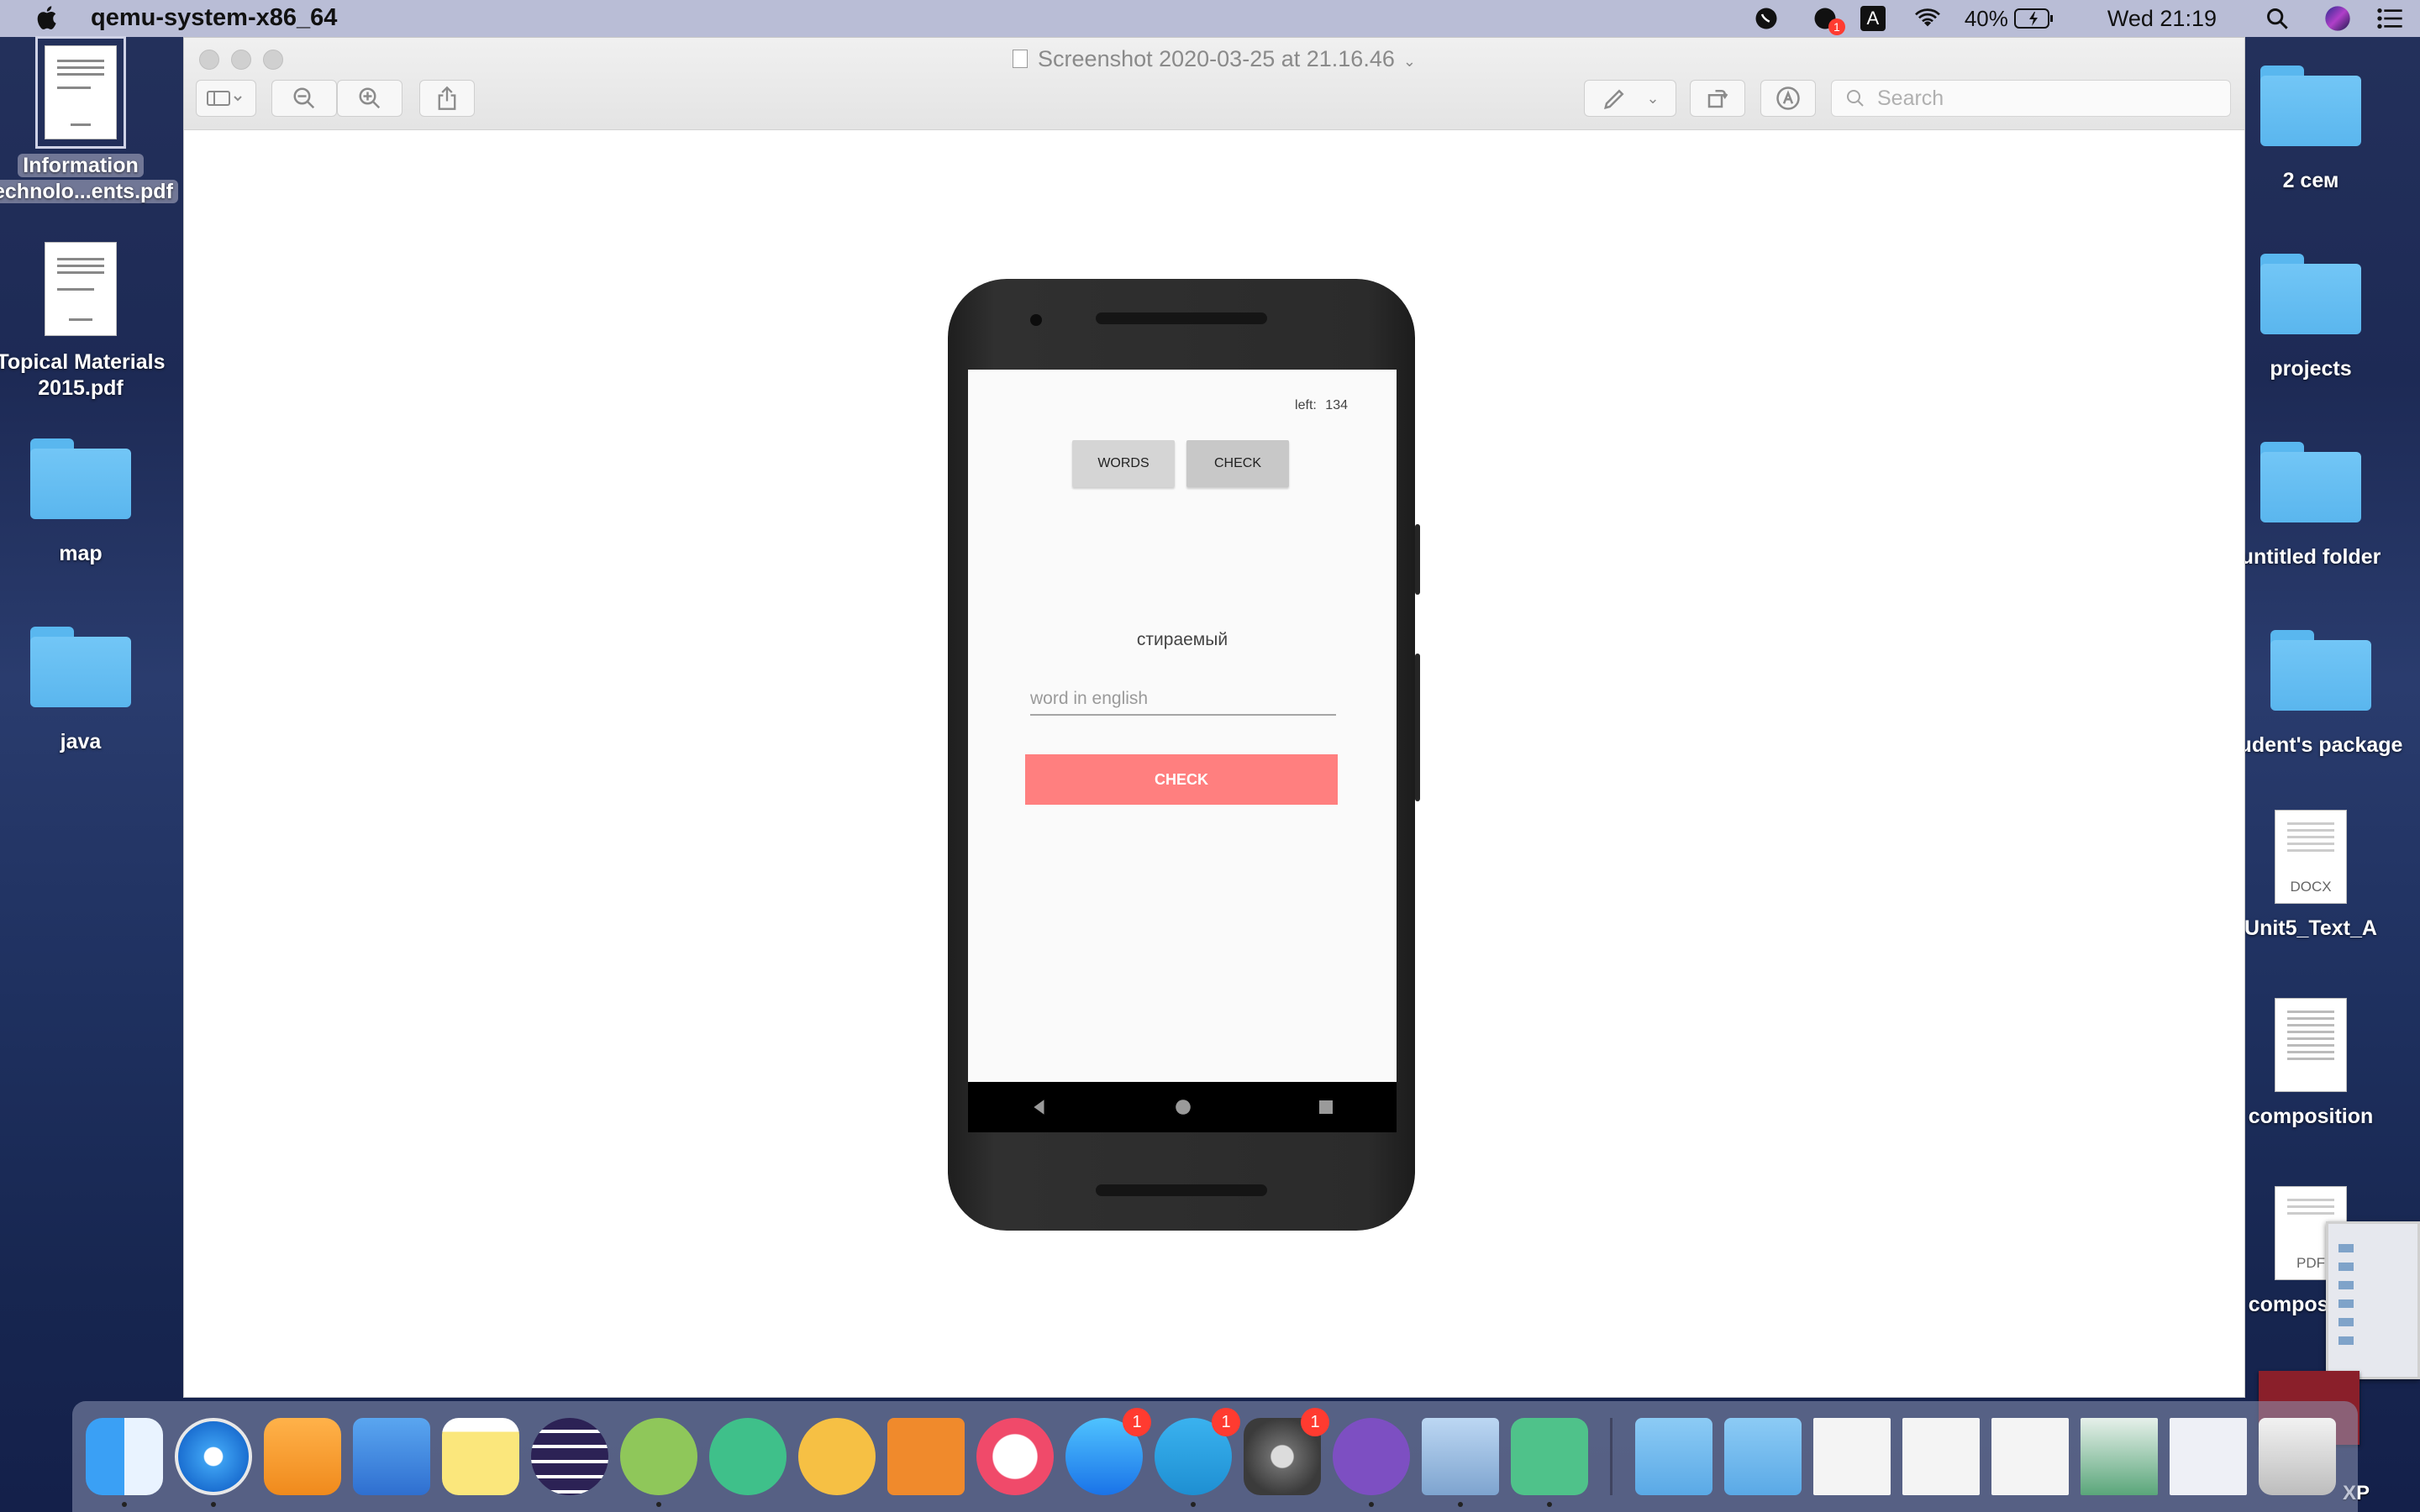  Describe the element at coordinates (2321, 694) in the screenshot. I see `desktop-folder-students-package: udent's package` at that location.